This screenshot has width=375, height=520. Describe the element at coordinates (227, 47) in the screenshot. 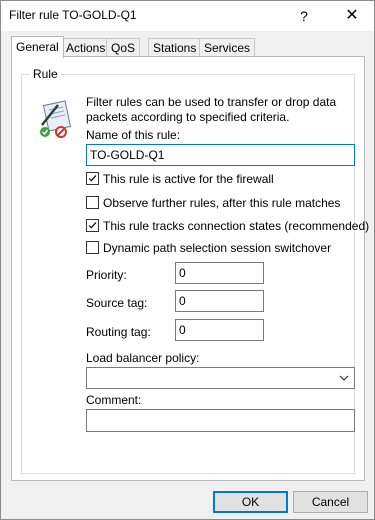

I see `tab-services: Services` at that location.